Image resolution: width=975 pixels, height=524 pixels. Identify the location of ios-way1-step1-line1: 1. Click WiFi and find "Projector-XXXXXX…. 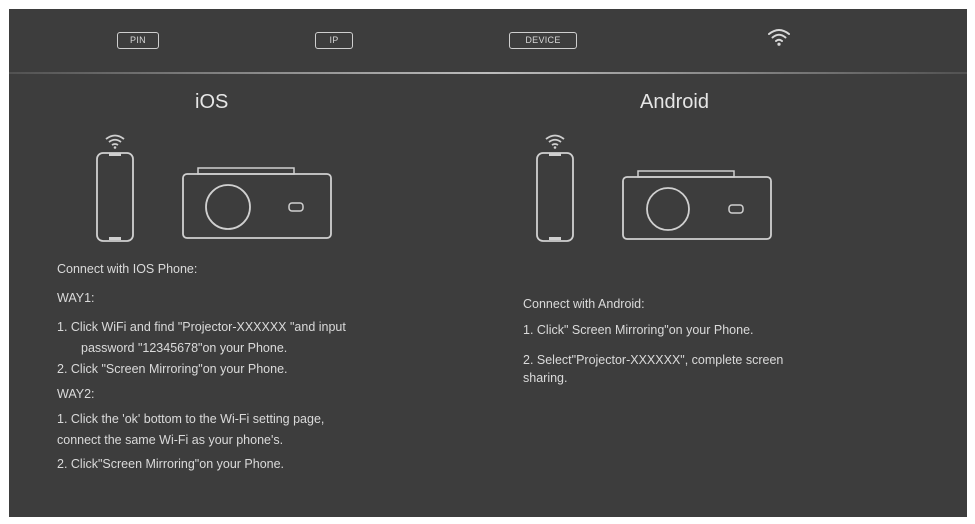
(201, 327).